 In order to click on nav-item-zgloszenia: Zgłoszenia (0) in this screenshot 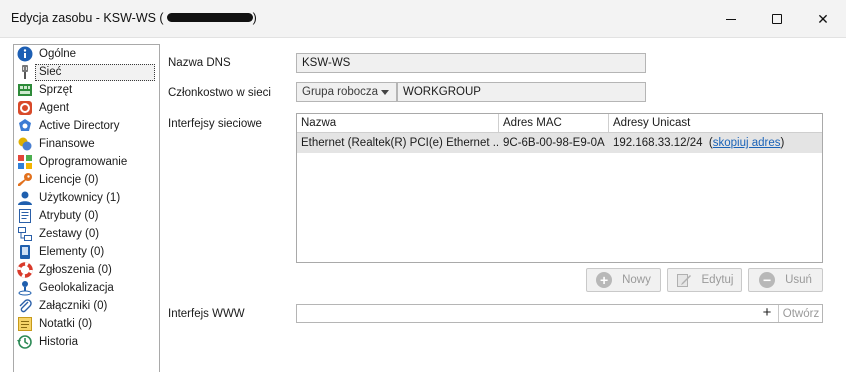, I will do `click(86, 270)`.